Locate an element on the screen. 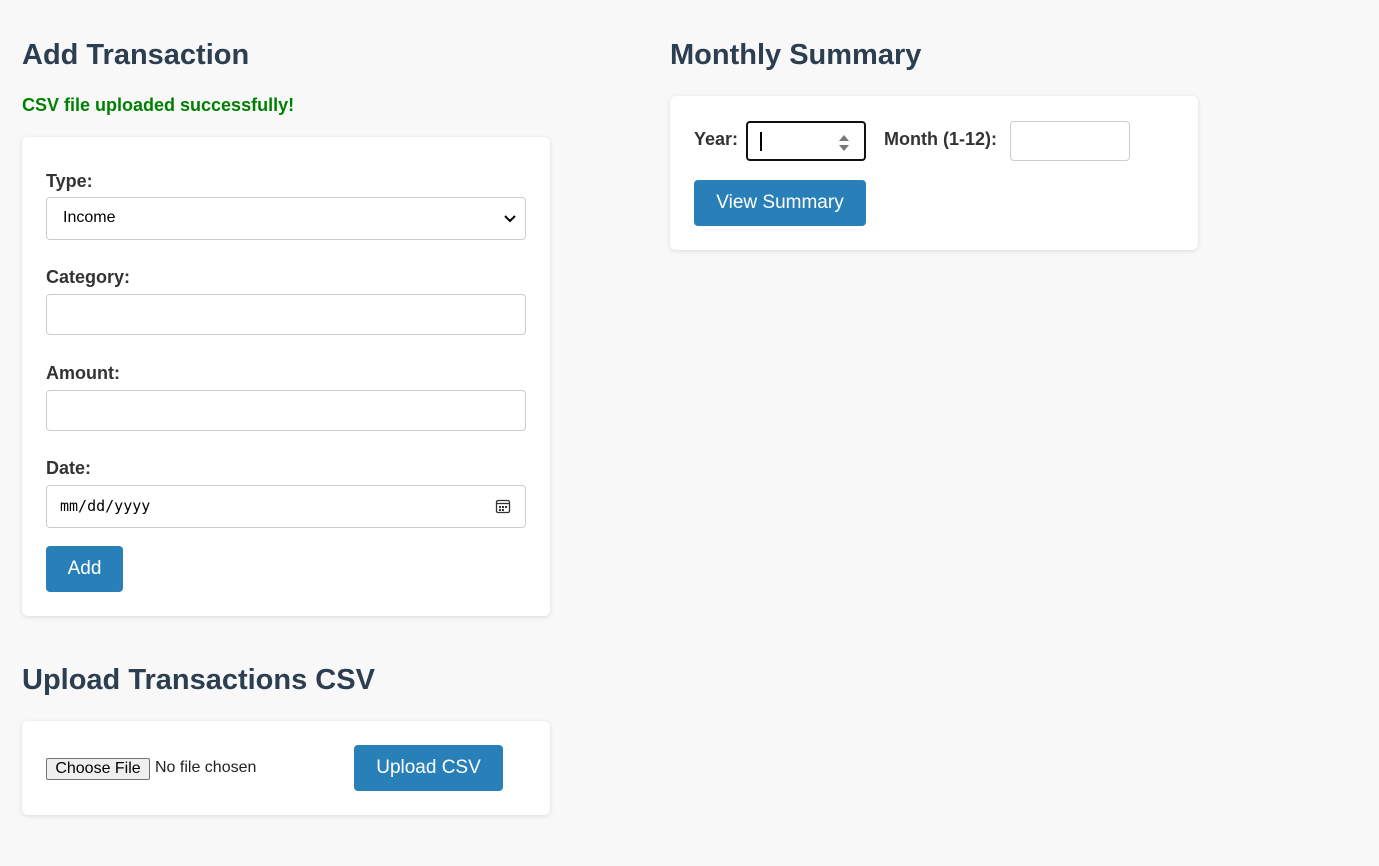  month-input is located at coordinates (1070, 141).